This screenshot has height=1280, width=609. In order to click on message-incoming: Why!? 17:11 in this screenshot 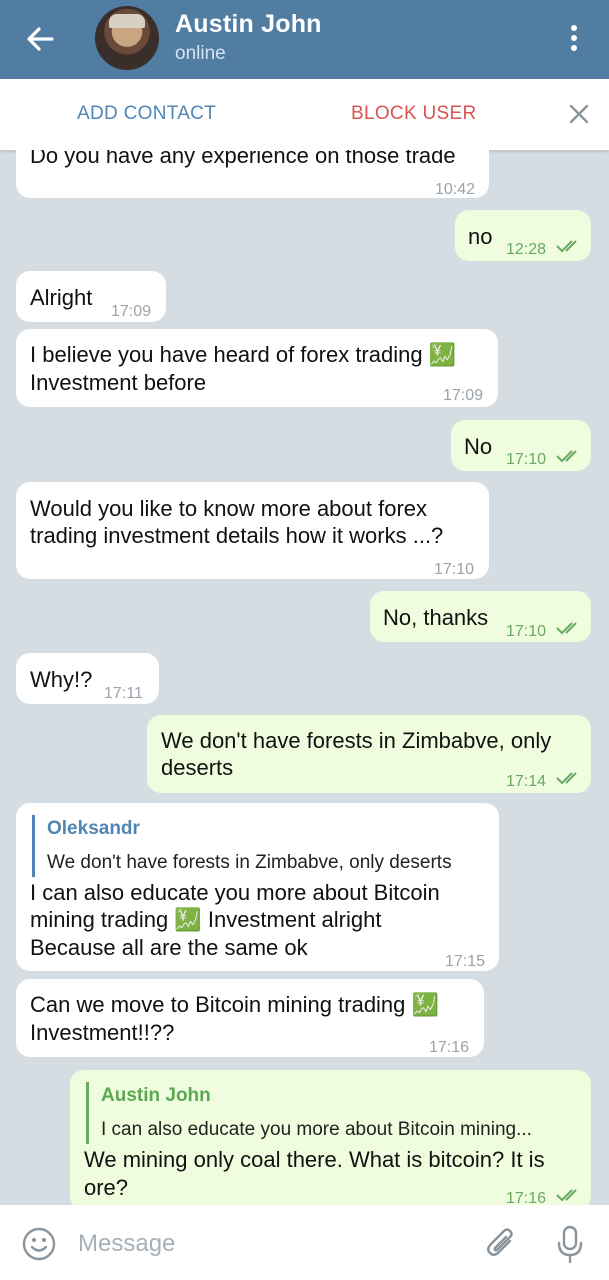, I will do `click(87, 678)`.